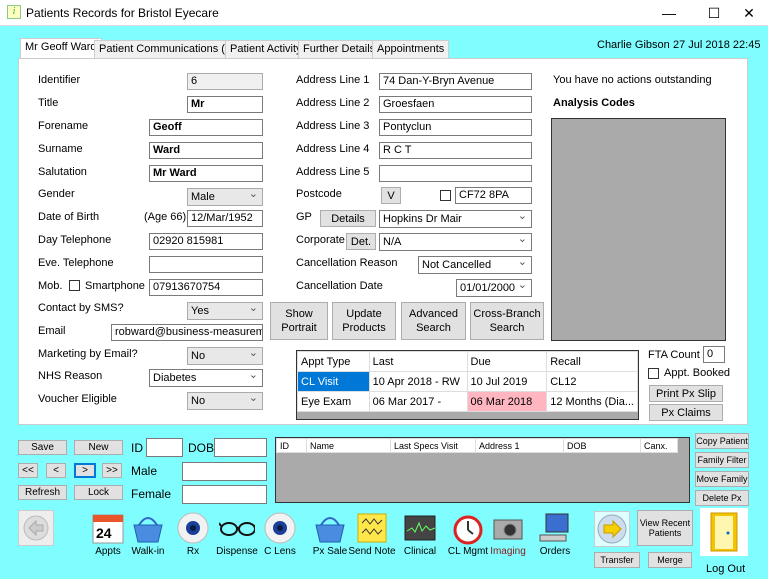 The image size is (768, 579). What do you see at coordinates (206, 264) in the screenshot?
I see `eve-tel-field` at bounding box center [206, 264].